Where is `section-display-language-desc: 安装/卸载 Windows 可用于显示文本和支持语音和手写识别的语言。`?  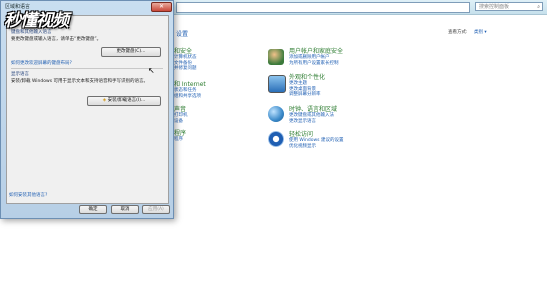 section-display-language-desc: 安装/卸载 Windows 可用于显示文本和支持语音和手写识别的语言。 is located at coordinates (79, 81).